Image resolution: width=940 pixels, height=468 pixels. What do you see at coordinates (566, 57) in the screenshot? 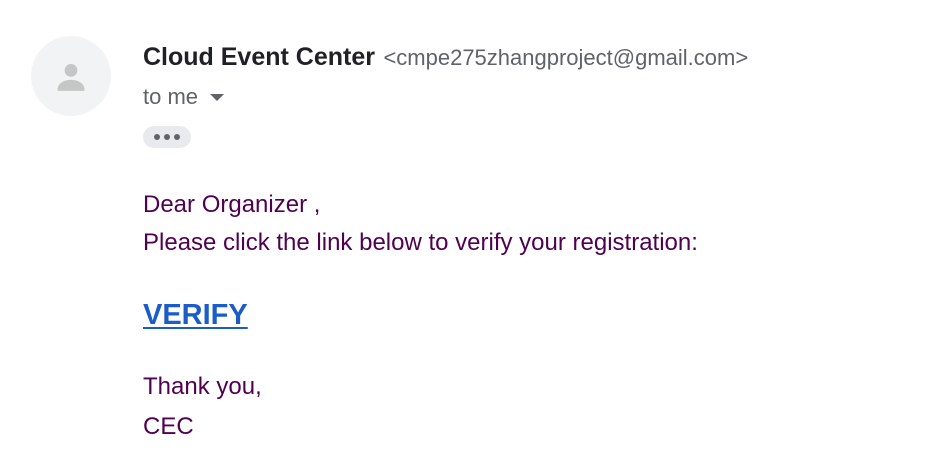
I see `sender-email: <cmpe275zhangproject@gmail.com>` at bounding box center [566, 57].